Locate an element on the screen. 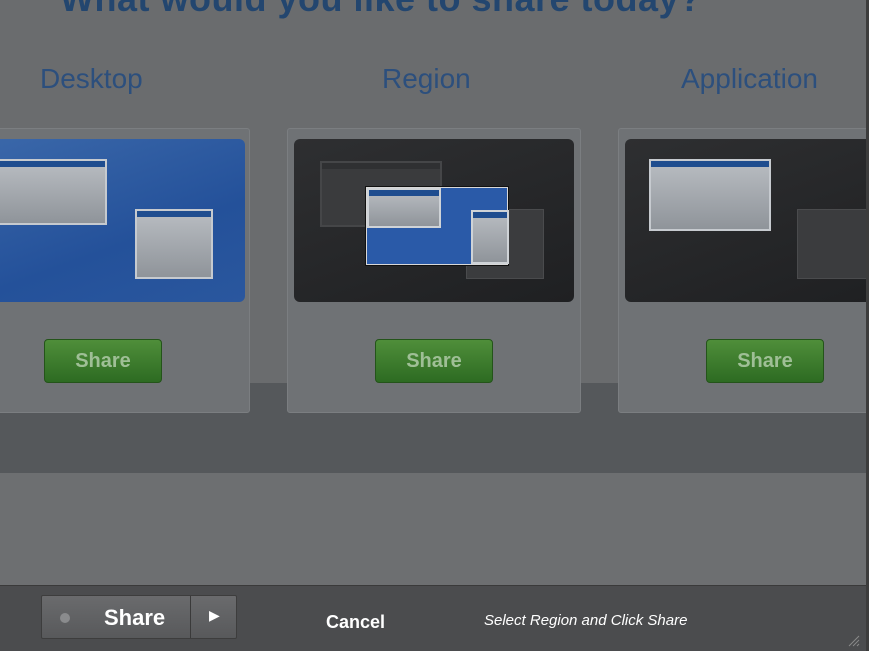 The image size is (869, 651). page-title: What would you like to share today? is located at coordinates (381, 10).